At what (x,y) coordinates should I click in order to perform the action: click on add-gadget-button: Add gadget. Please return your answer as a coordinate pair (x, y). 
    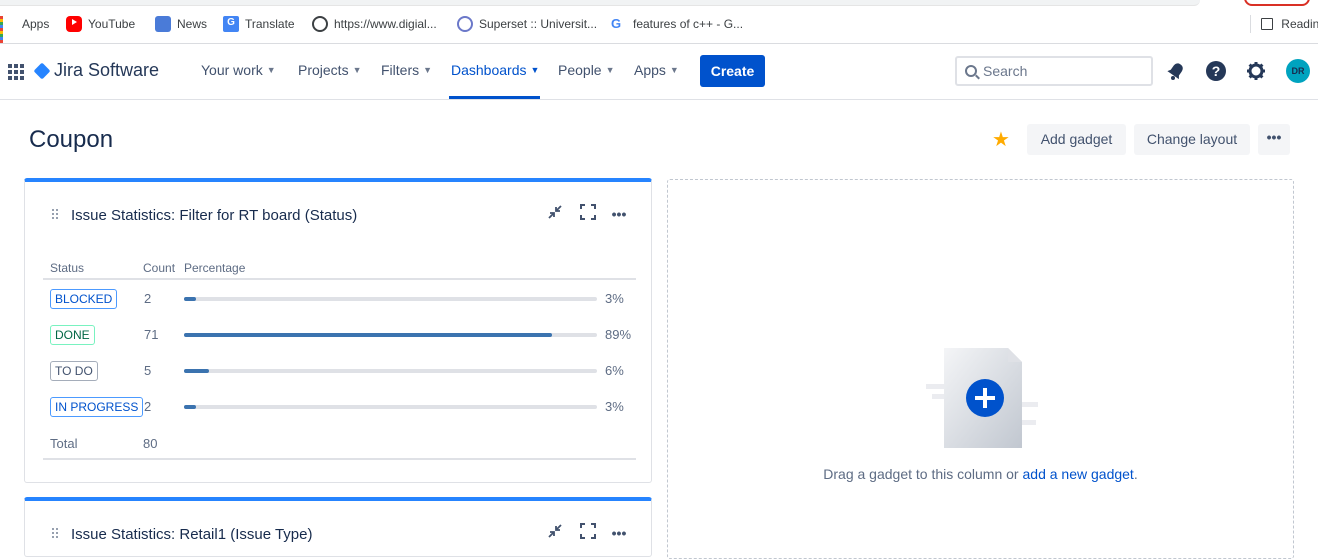
    Looking at the image, I should click on (1076, 139).